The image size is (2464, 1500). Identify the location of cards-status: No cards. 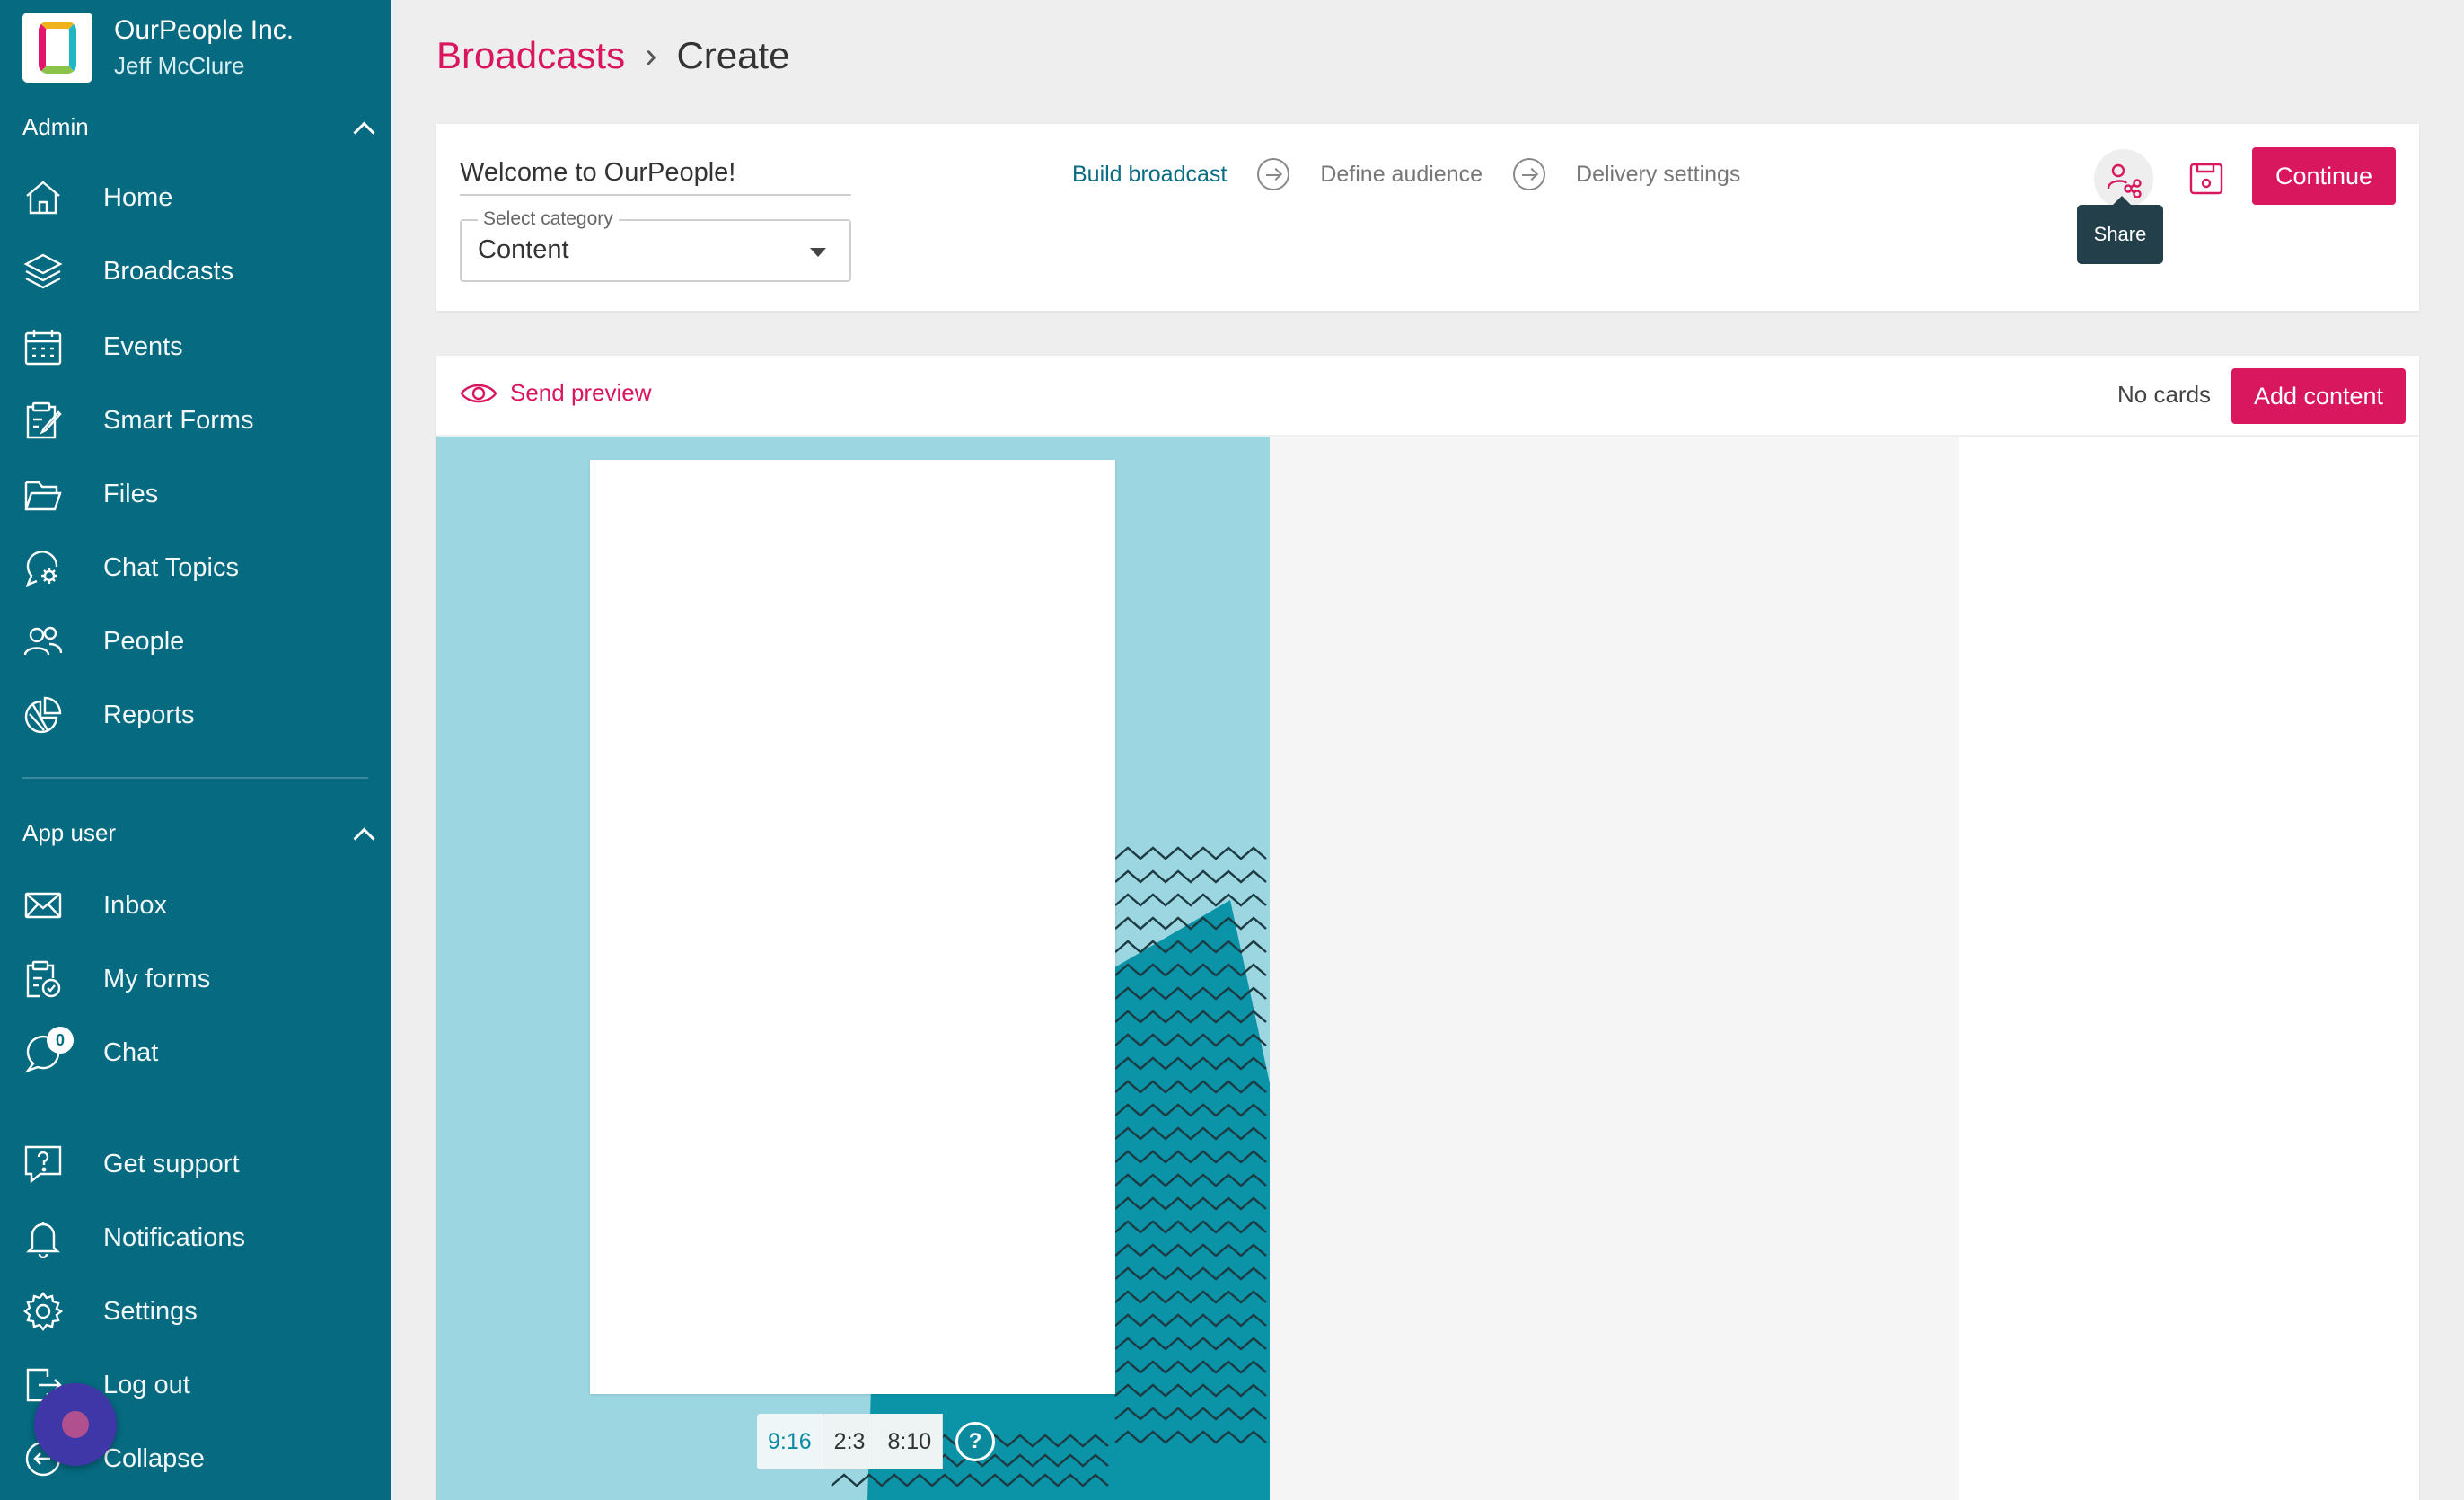
(2164, 394).